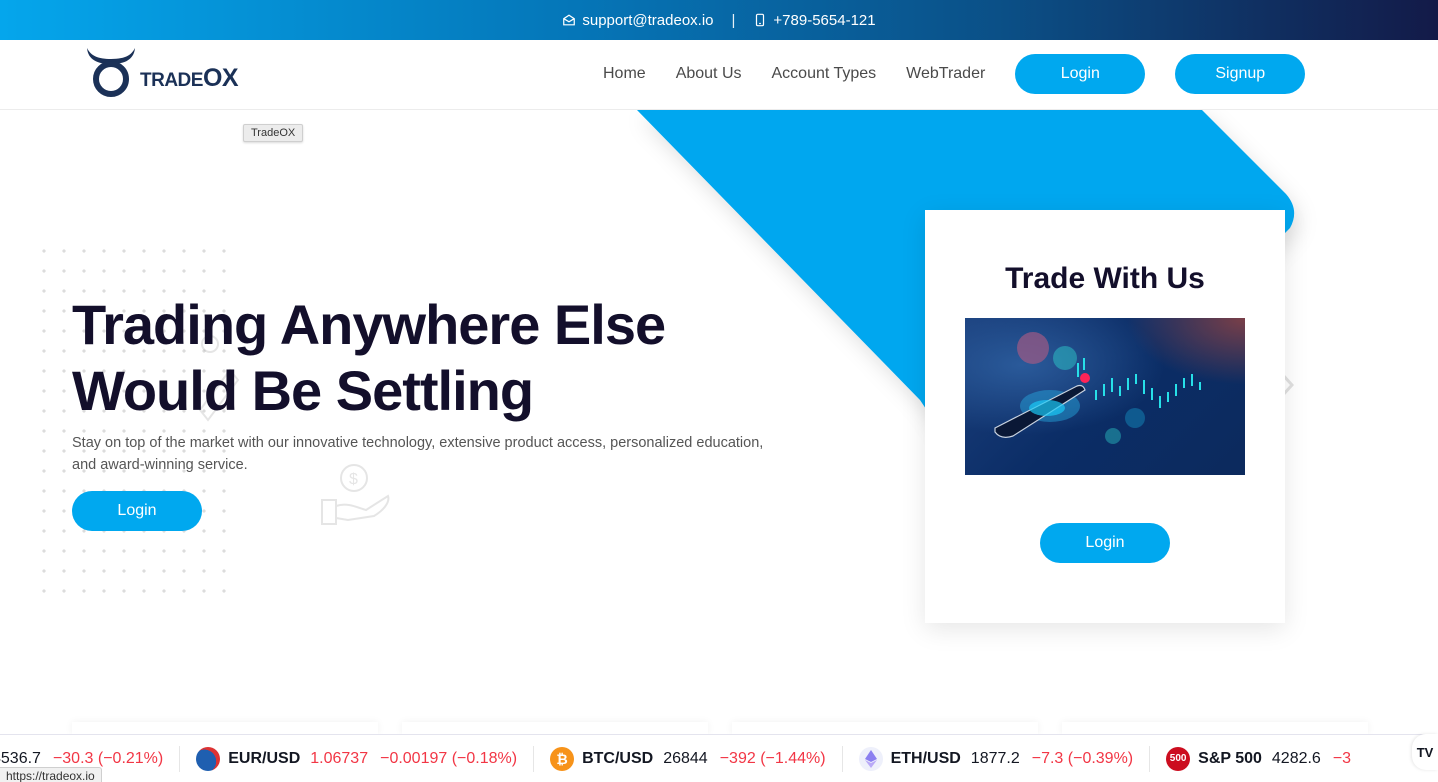 The height and width of the screenshot is (782, 1438). I want to click on logo-tooltip: TradeOX, so click(273, 133).